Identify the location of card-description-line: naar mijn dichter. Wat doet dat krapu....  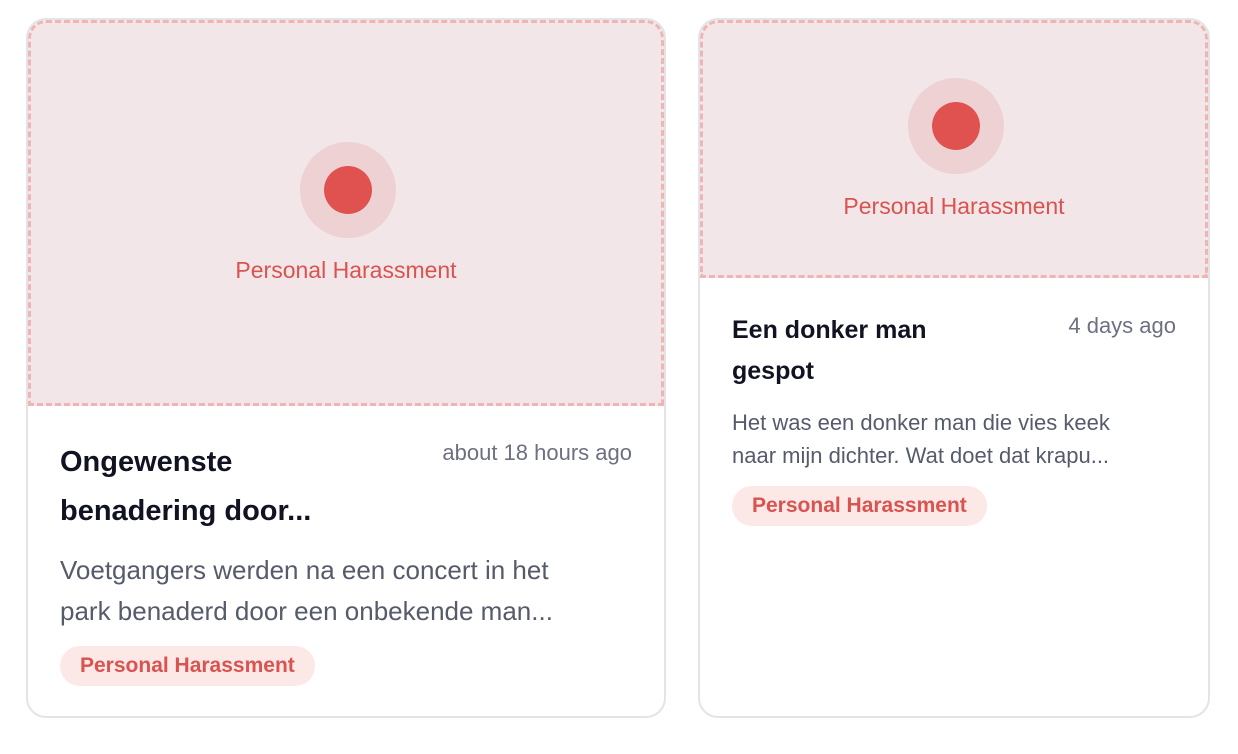
(921, 455).